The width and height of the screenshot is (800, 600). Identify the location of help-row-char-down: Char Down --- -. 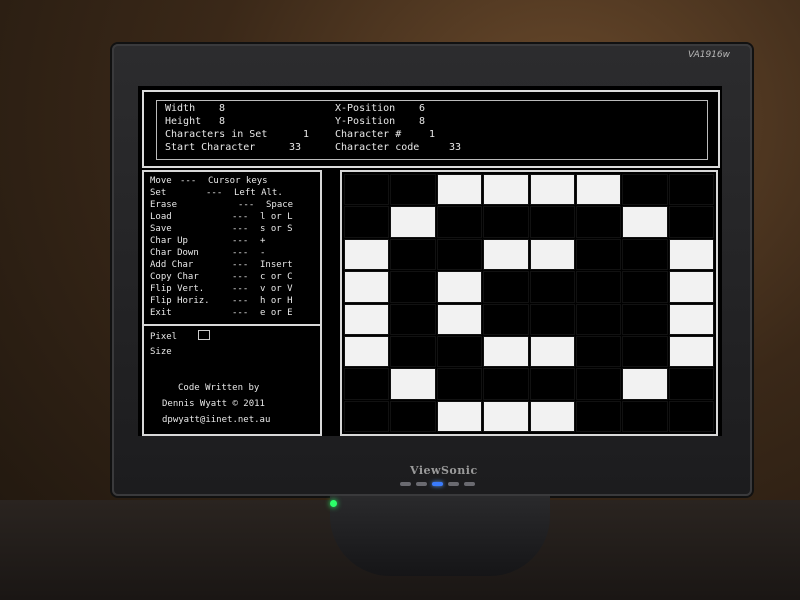
(208, 253).